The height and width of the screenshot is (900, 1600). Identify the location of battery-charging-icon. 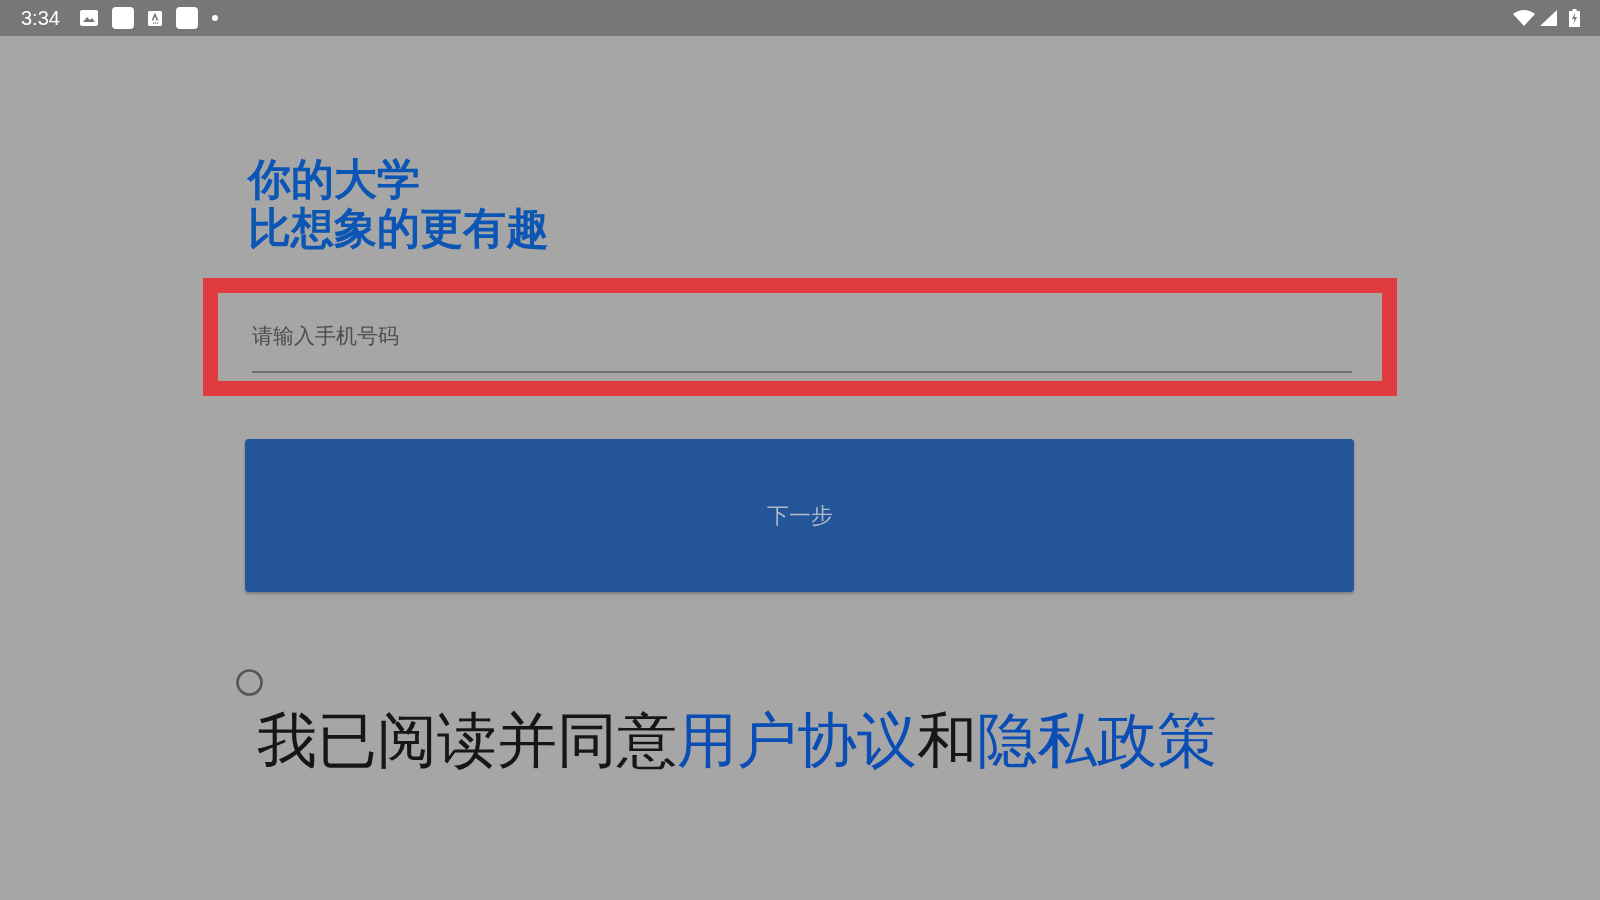
(1574, 18).